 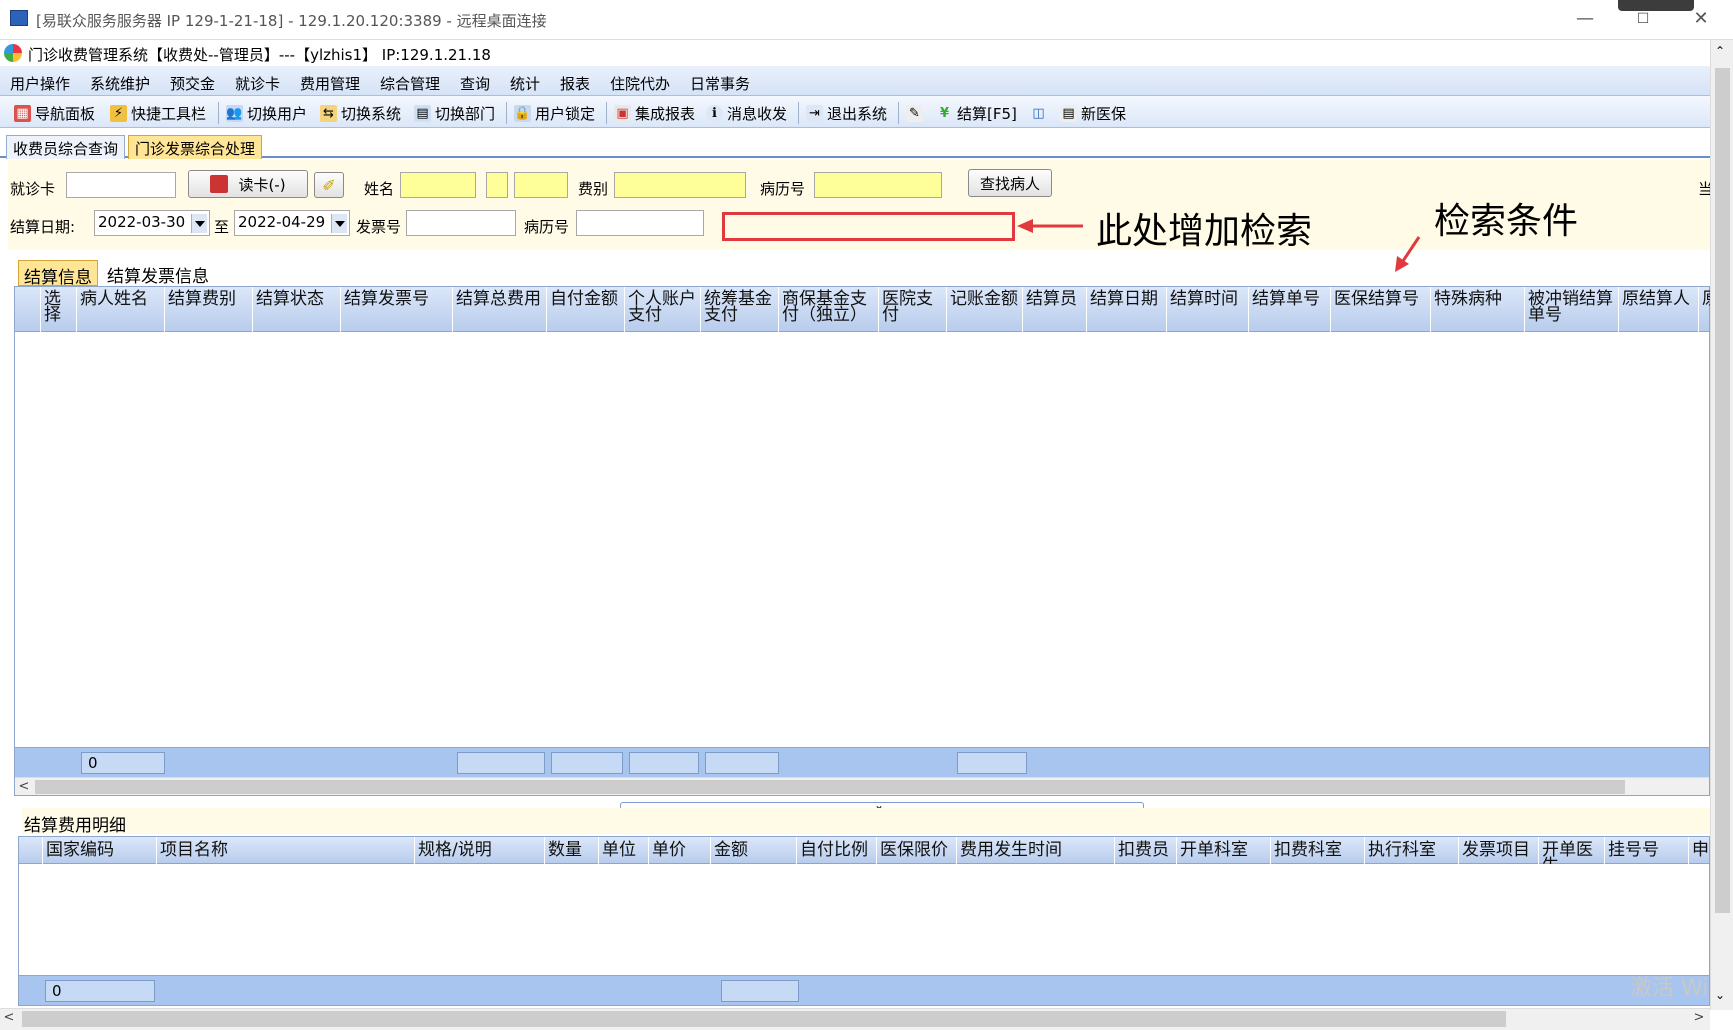 What do you see at coordinates (1224, 850) in the screenshot?
I see `col-order-dept: 开单科室` at bounding box center [1224, 850].